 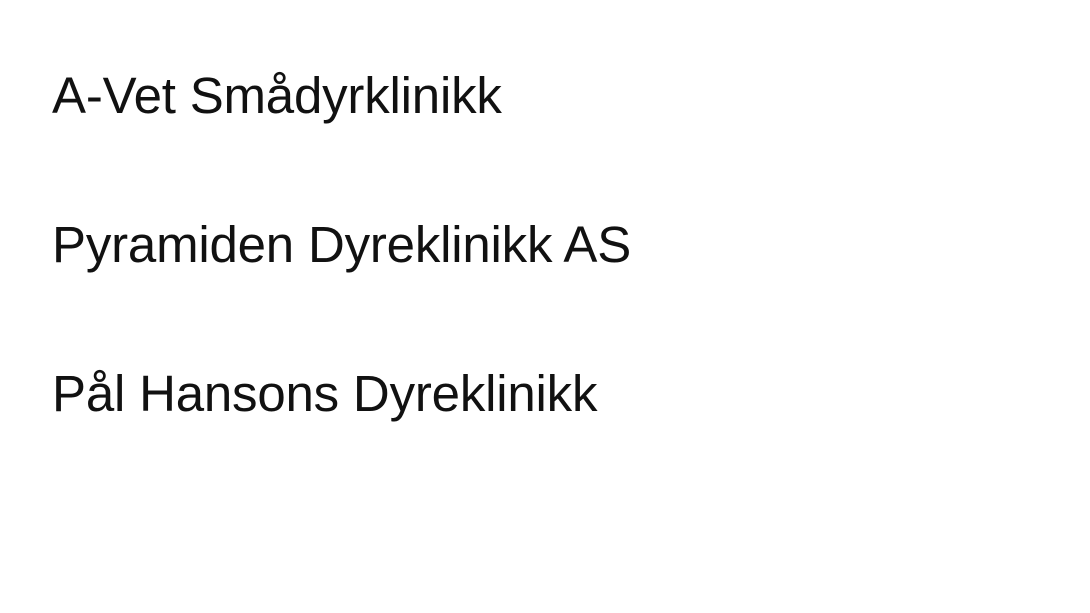 What do you see at coordinates (342, 244) in the screenshot?
I see `clinic-name: Pyramiden Dyreklinikk AS` at bounding box center [342, 244].